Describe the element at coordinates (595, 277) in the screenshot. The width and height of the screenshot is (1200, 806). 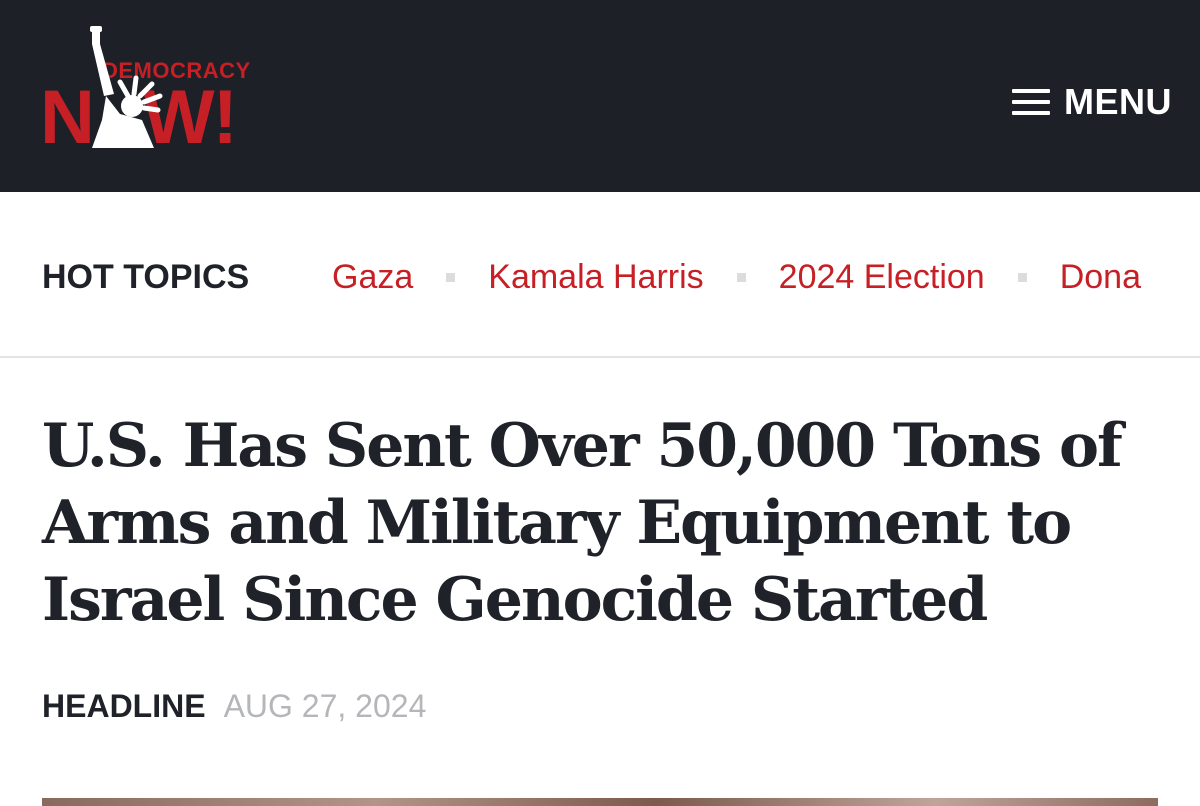
I see `topic-link-kamala-harris: Kamala Harris` at that location.